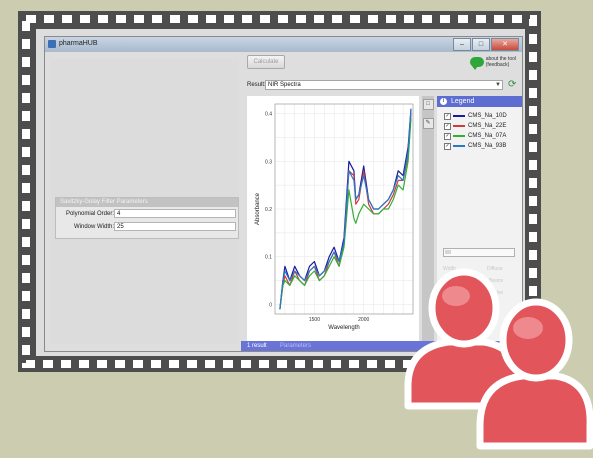 Image resolution: width=593 pixels, height=458 pixels. Describe the element at coordinates (283, 44) in the screenshot. I see `title-bar: pharmaHUB – □ ✕` at that location.